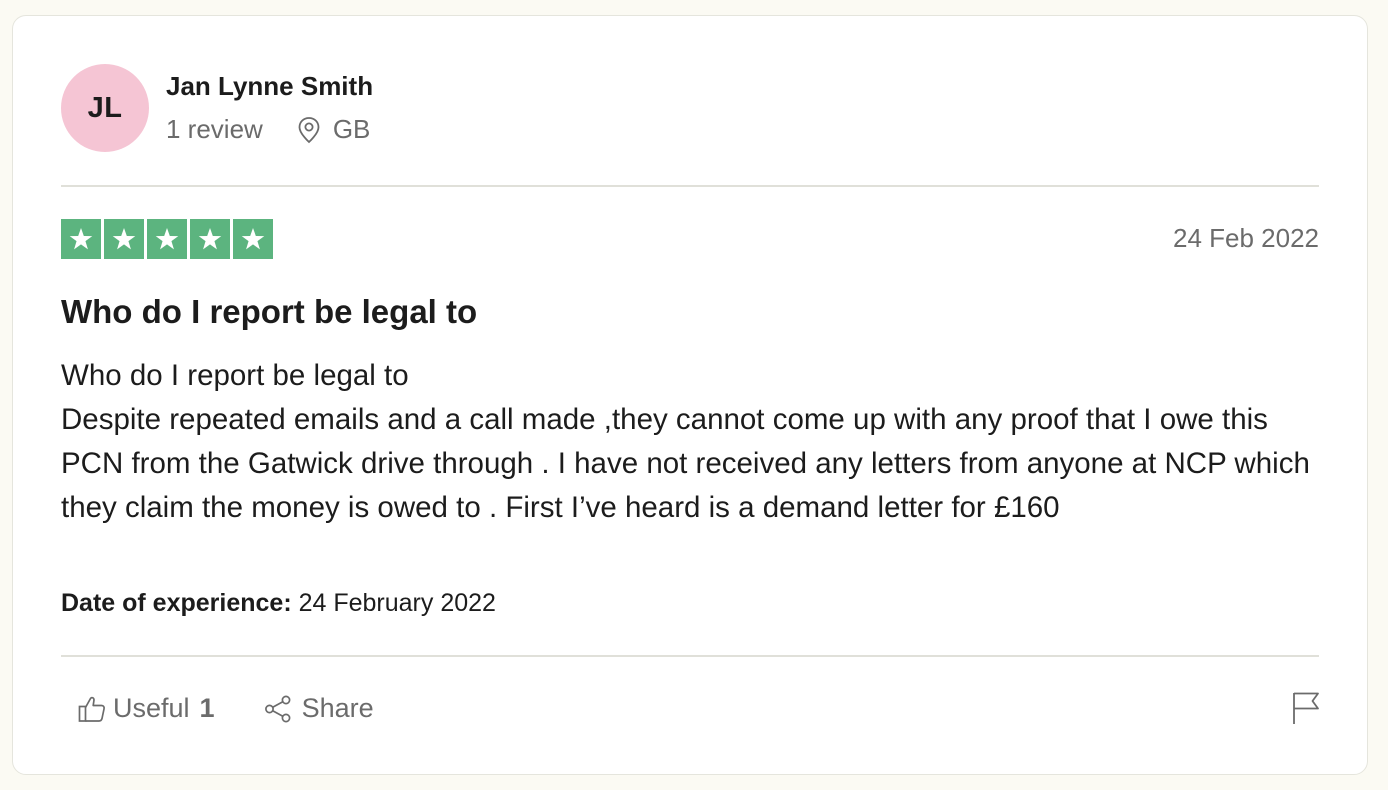  What do you see at coordinates (269, 312) in the screenshot?
I see `review-title: Who do I report be legal to` at bounding box center [269, 312].